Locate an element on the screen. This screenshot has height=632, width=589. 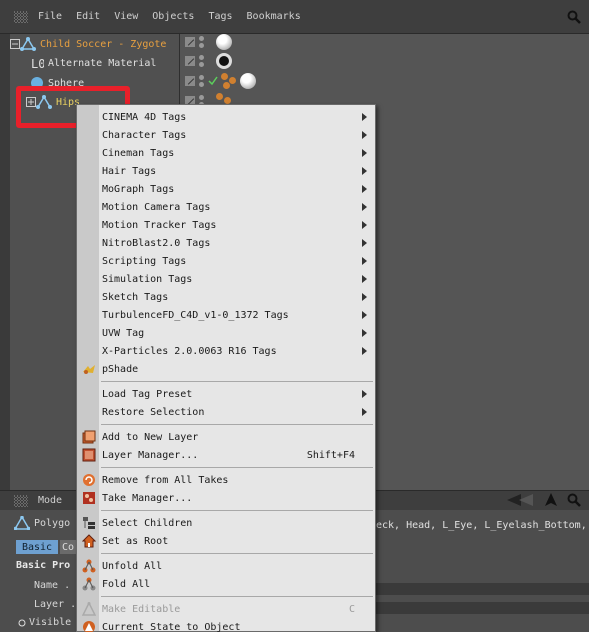
attribute-tools is located at coordinates (544, 500).